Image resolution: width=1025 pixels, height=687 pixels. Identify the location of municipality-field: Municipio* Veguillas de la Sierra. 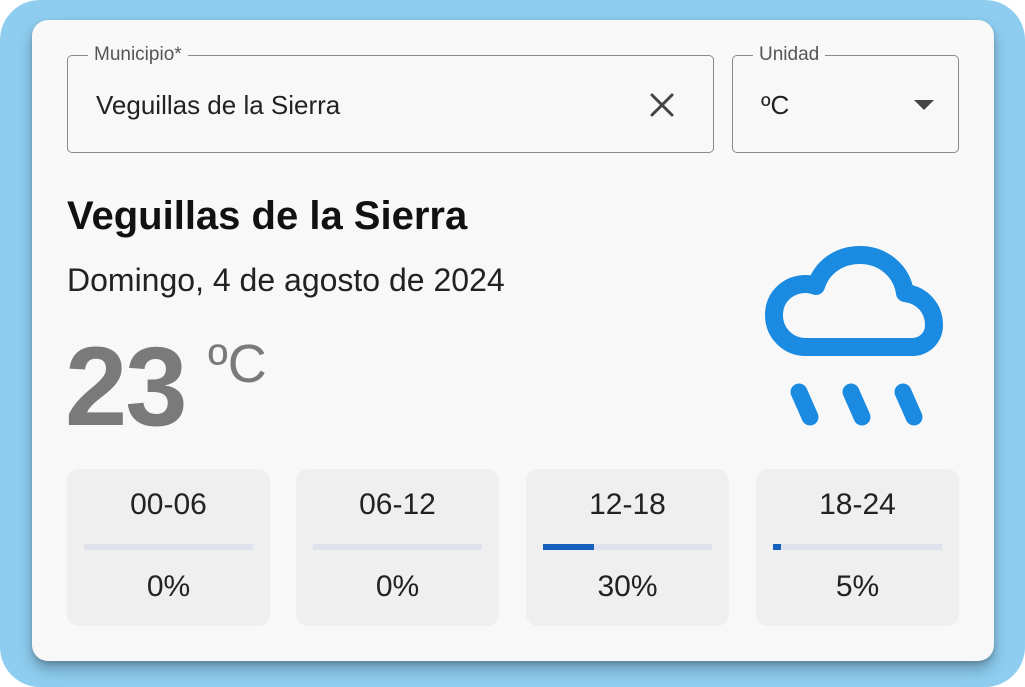
(390, 98).